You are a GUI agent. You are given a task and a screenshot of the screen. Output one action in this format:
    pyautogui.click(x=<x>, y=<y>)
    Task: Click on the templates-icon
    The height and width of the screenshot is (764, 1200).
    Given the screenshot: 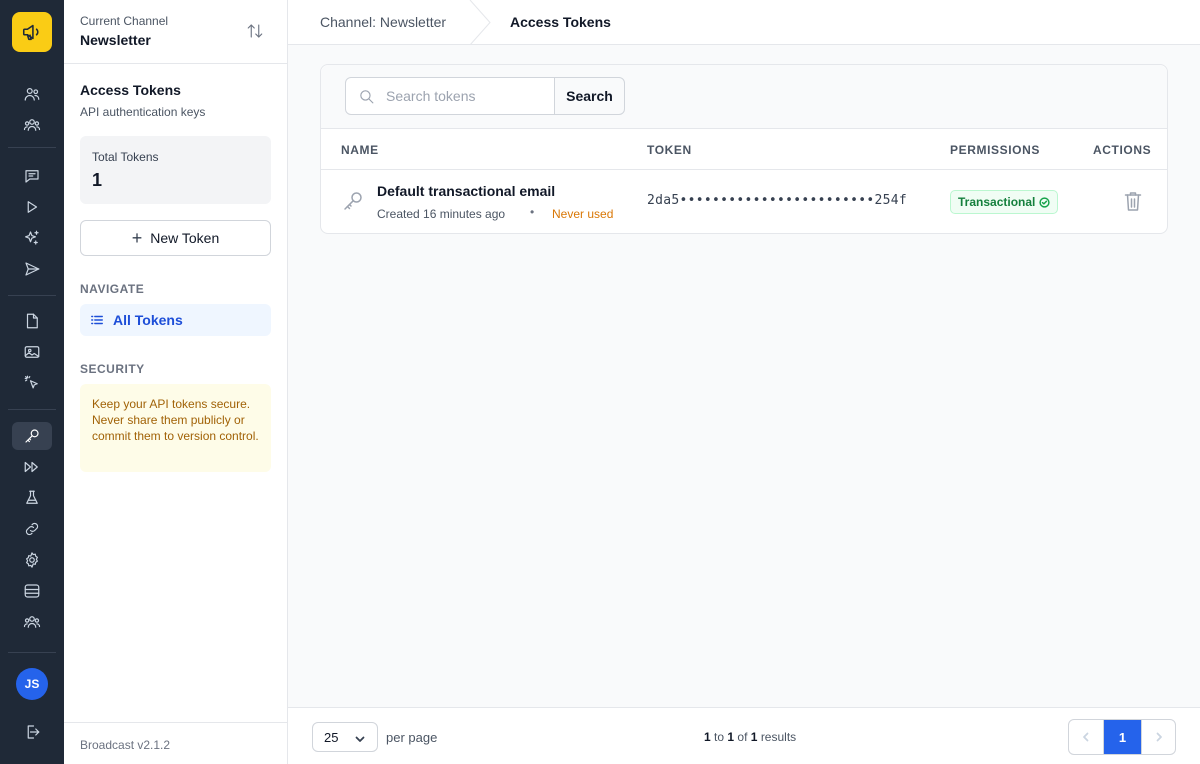 What is the action you would take?
    pyautogui.click(x=32, y=321)
    